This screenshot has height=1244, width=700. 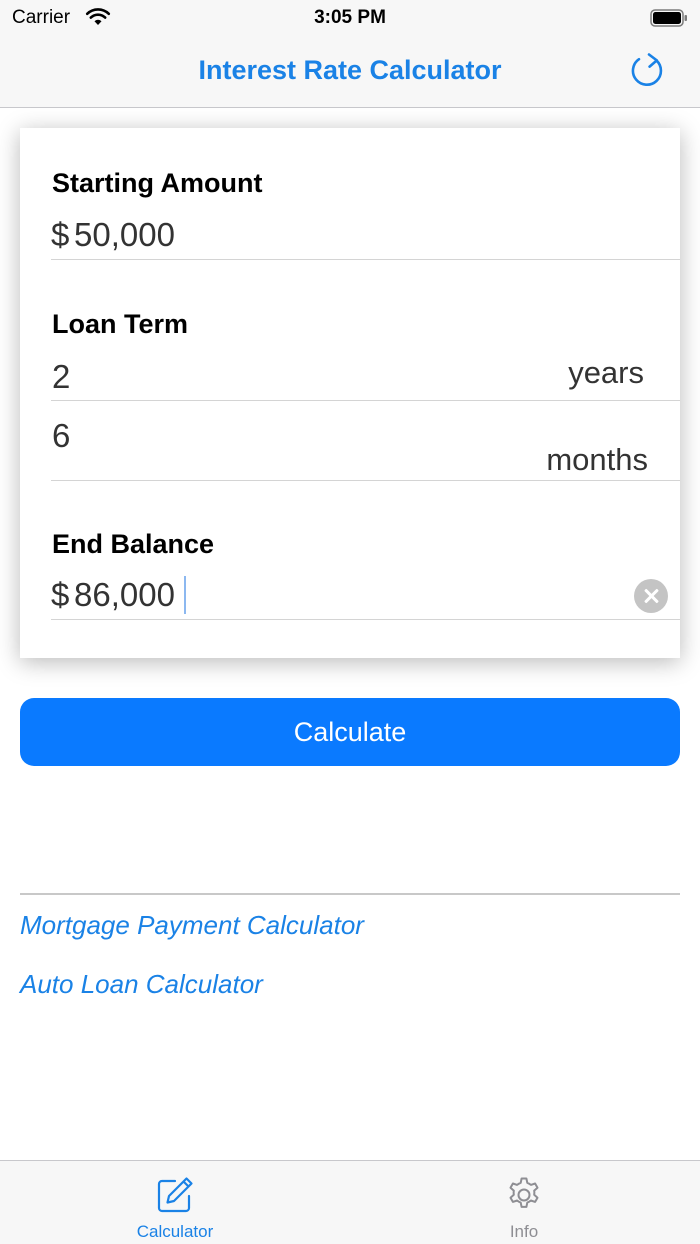 What do you see at coordinates (175, 1195) in the screenshot?
I see `edit-icon` at bounding box center [175, 1195].